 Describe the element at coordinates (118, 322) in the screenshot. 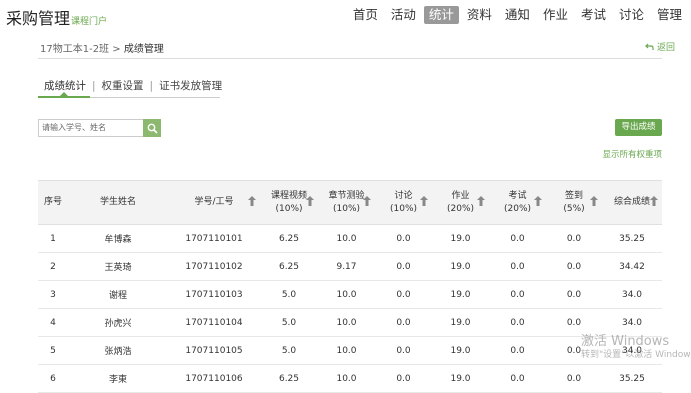

I see `table-cell: 孙虎兴` at that location.